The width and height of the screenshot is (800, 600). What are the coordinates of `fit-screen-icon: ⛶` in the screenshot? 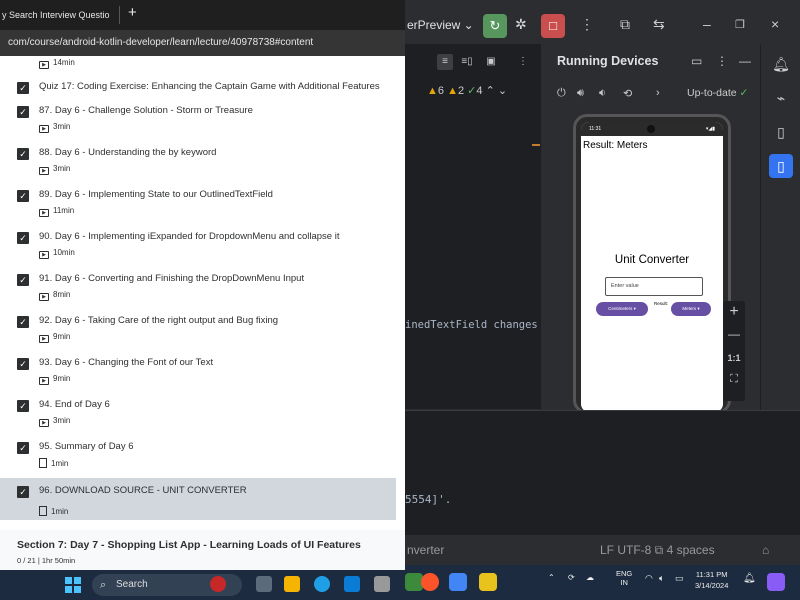 It's located at (734, 379).